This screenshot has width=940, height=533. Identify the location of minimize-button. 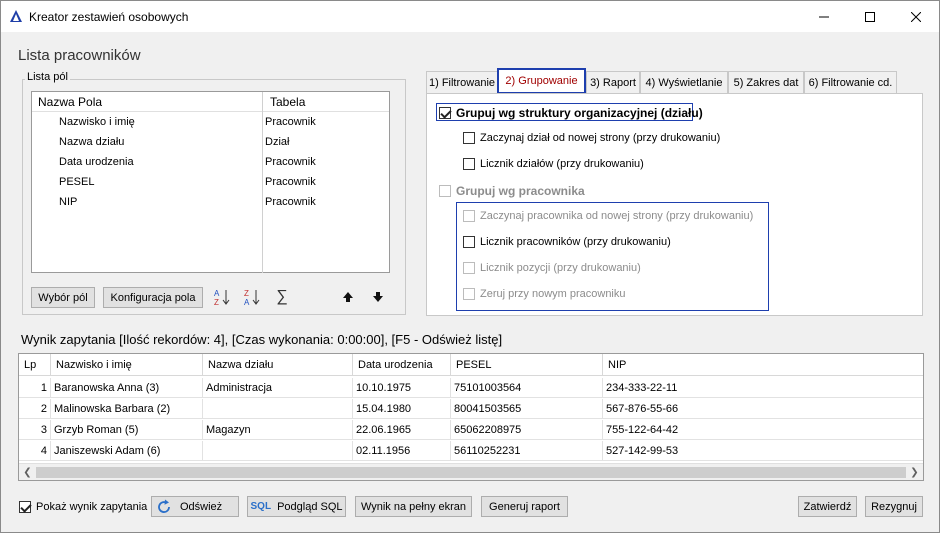
(824, 16).